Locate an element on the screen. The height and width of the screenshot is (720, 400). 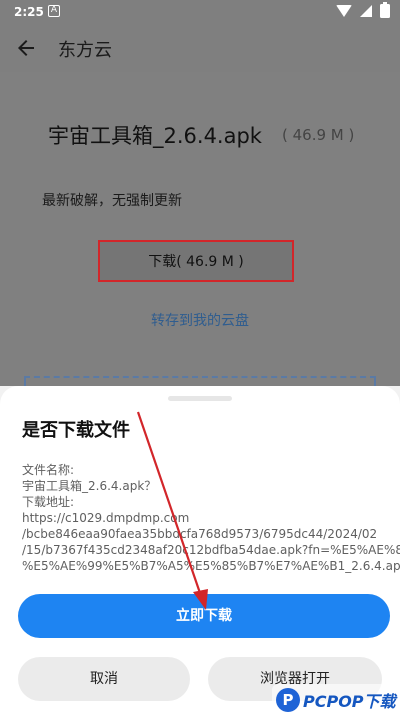
download-now-button: 立即下载 is located at coordinates (204, 616).